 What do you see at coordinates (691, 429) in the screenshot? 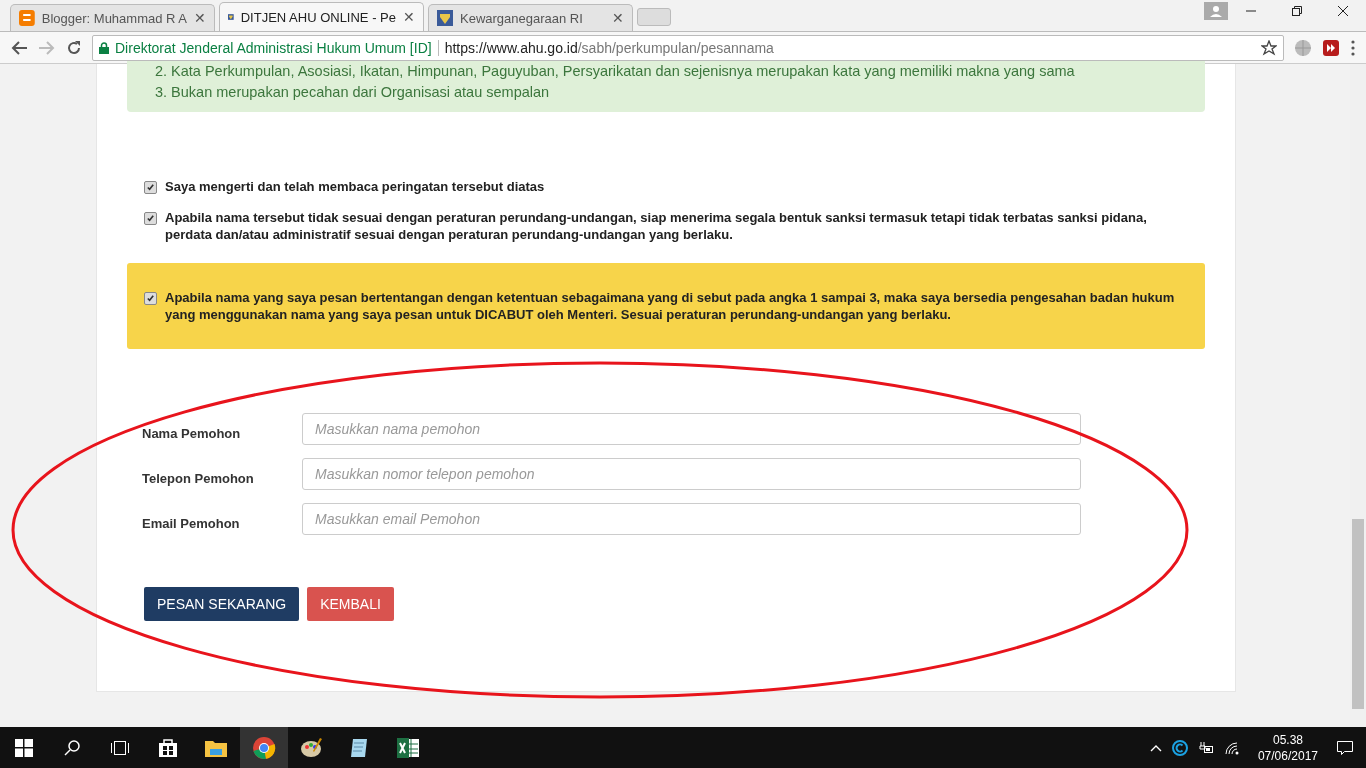
I see `input-field: Masukkan nama pemohon` at bounding box center [691, 429].